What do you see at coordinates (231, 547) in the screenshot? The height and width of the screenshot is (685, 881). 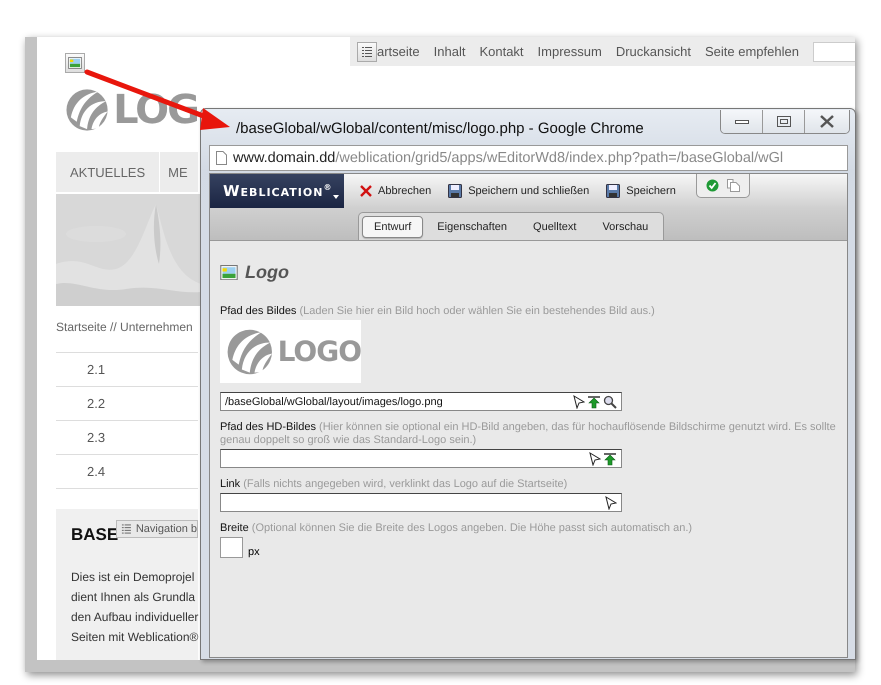 I see `width-field` at bounding box center [231, 547].